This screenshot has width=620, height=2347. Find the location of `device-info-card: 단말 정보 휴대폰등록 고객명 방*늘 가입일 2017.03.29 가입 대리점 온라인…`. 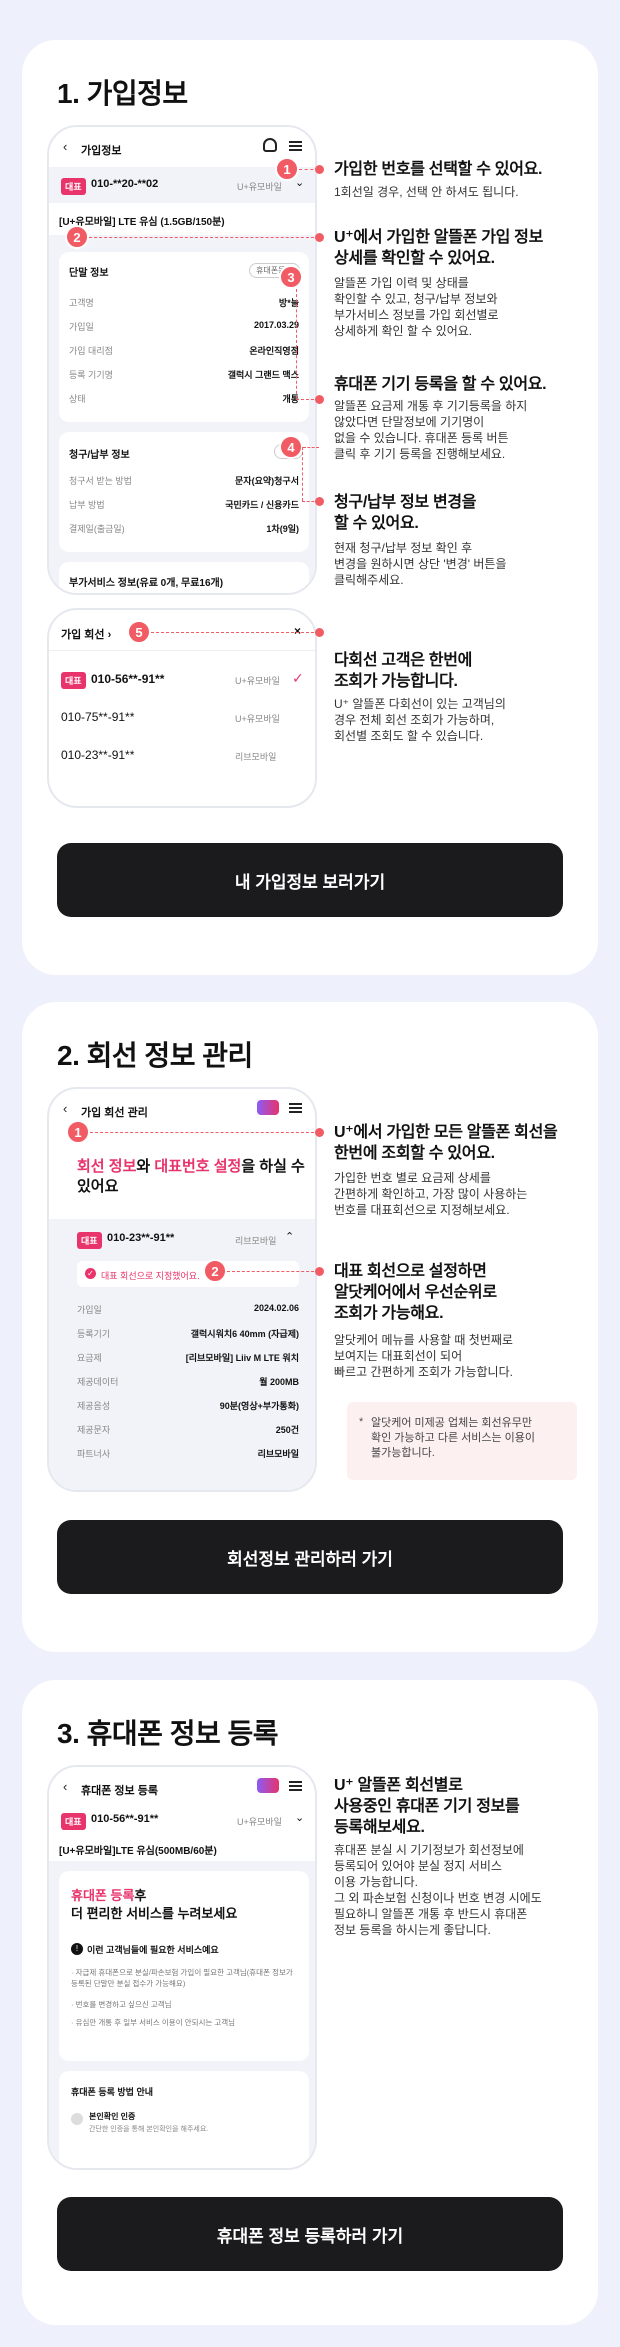

device-info-card: 단말 정보 휴대폰등록 고객명 방*늘 가입일 2017.03.29 가입 대리점 온라인… is located at coordinates (184, 337).